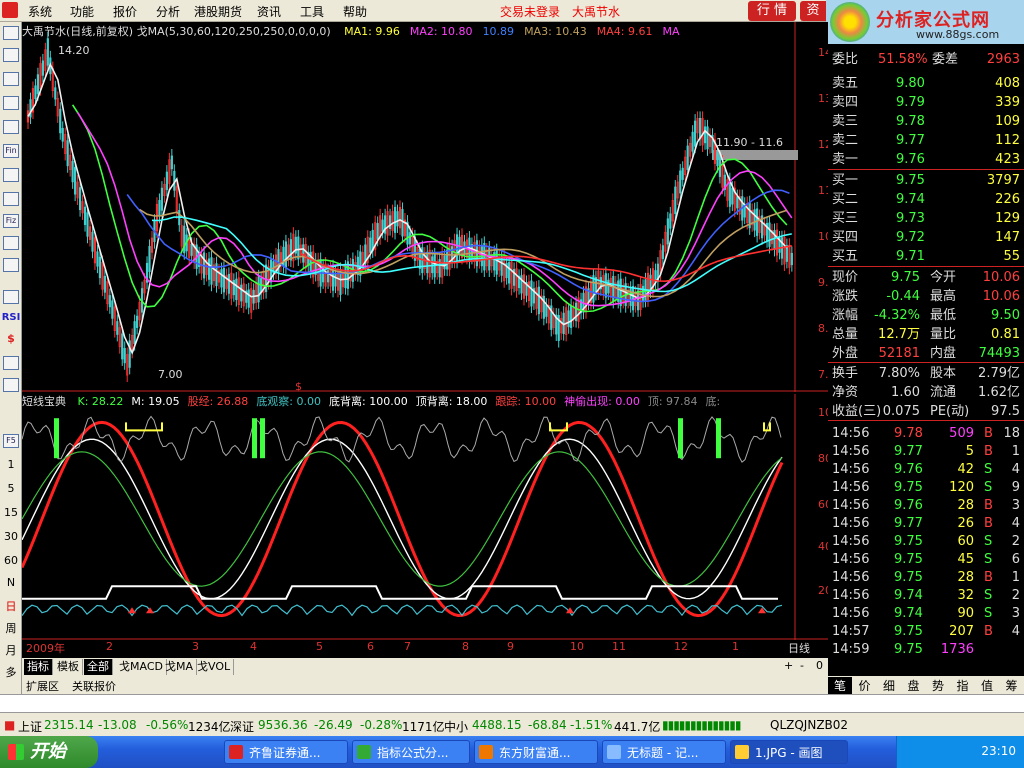 The width and height of the screenshot is (1024, 768). What do you see at coordinates (927, 277) in the screenshot?
I see `stat-row: 现价 9.75 今开 10.06` at bounding box center [927, 277].